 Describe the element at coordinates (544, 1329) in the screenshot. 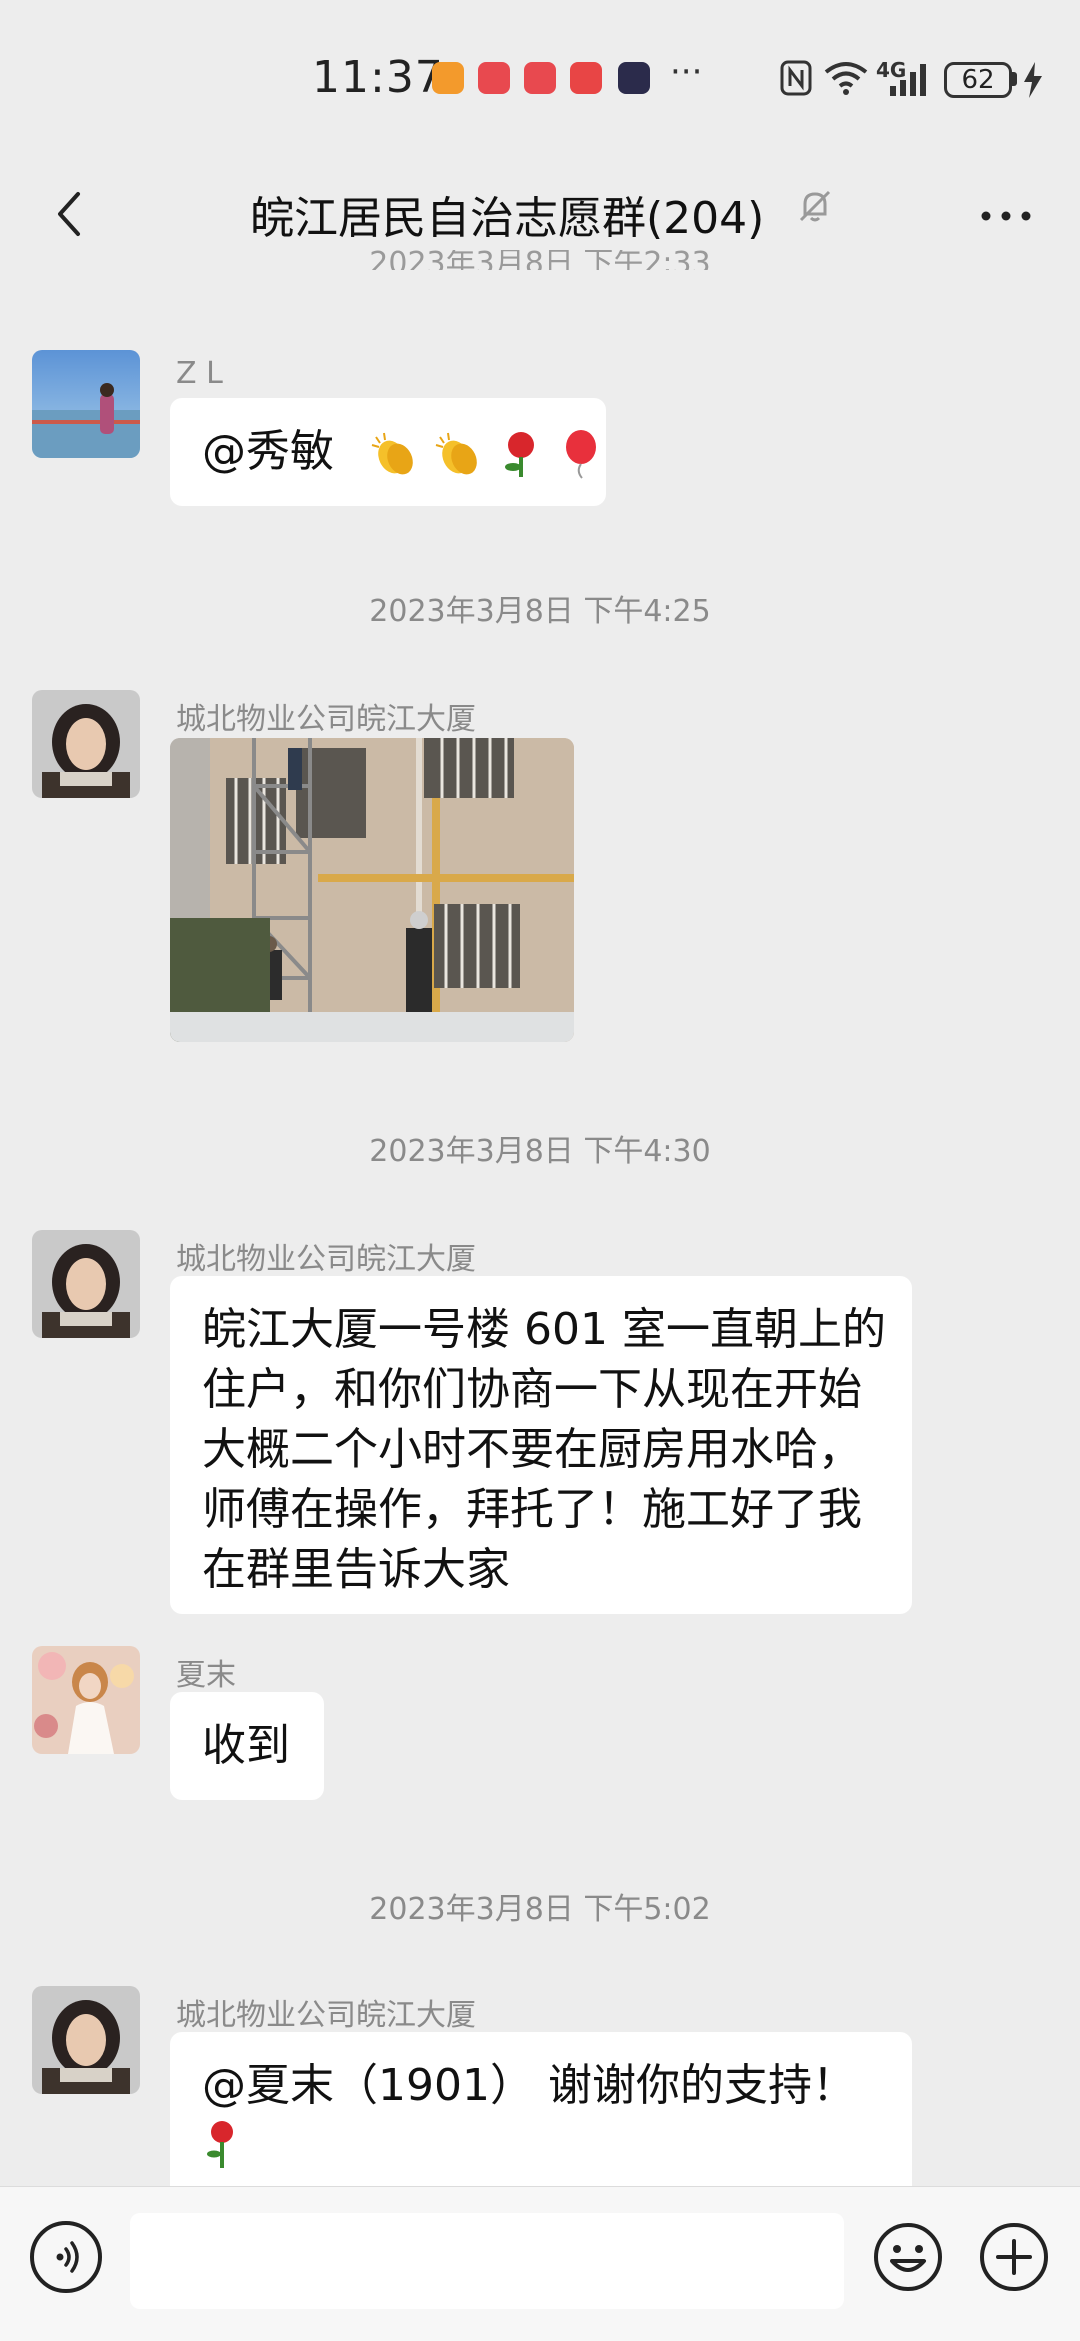

I see `message-line: 皖江大厦一号楼 601 室一直朝上的` at that location.